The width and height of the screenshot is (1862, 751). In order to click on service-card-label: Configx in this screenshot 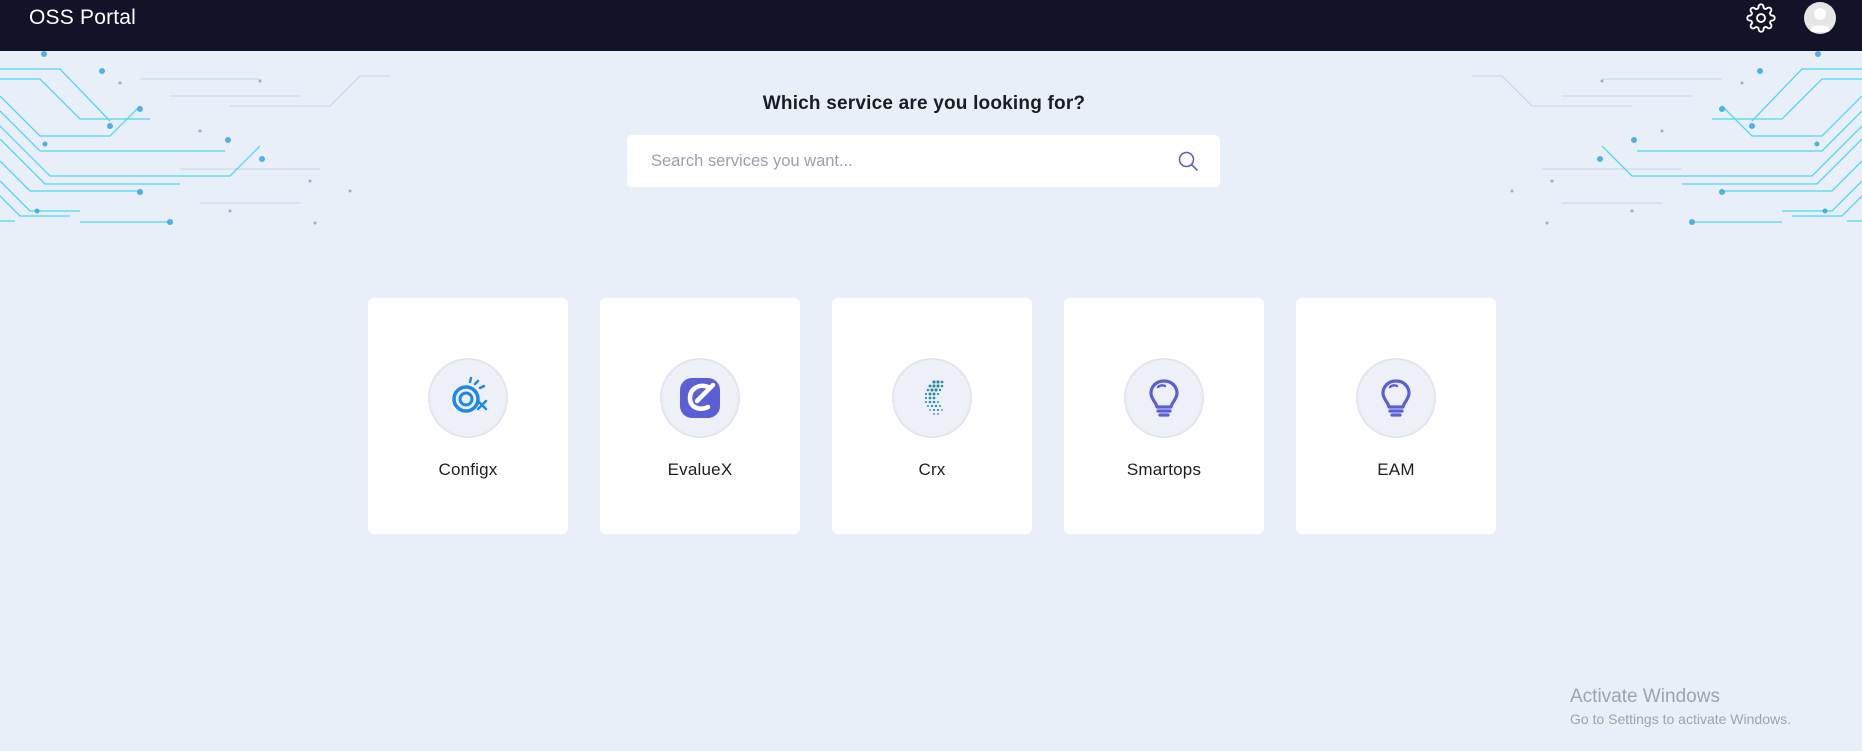, I will do `click(468, 469)`.